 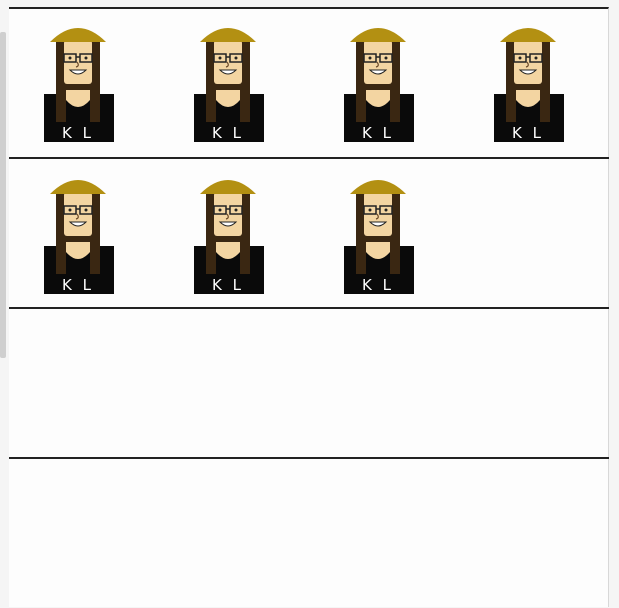 What do you see at coordinates (3, 195) in the screenshot?
I see `scrollbar` at bounding box center [3, 195].